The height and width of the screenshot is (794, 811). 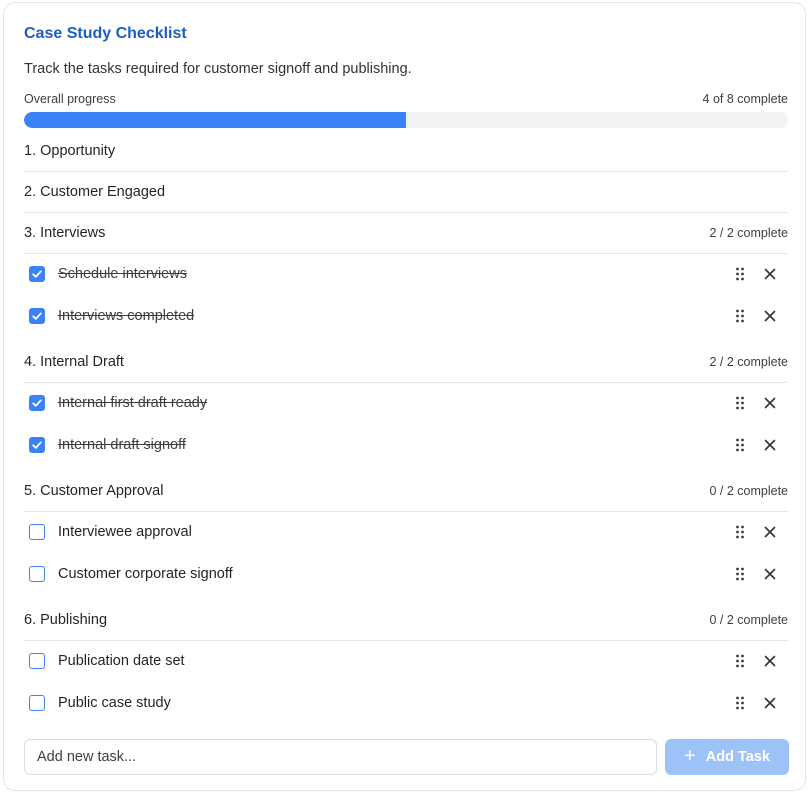 I want to click on section-header: 1. Opportunity, so click(x=406, y=151).